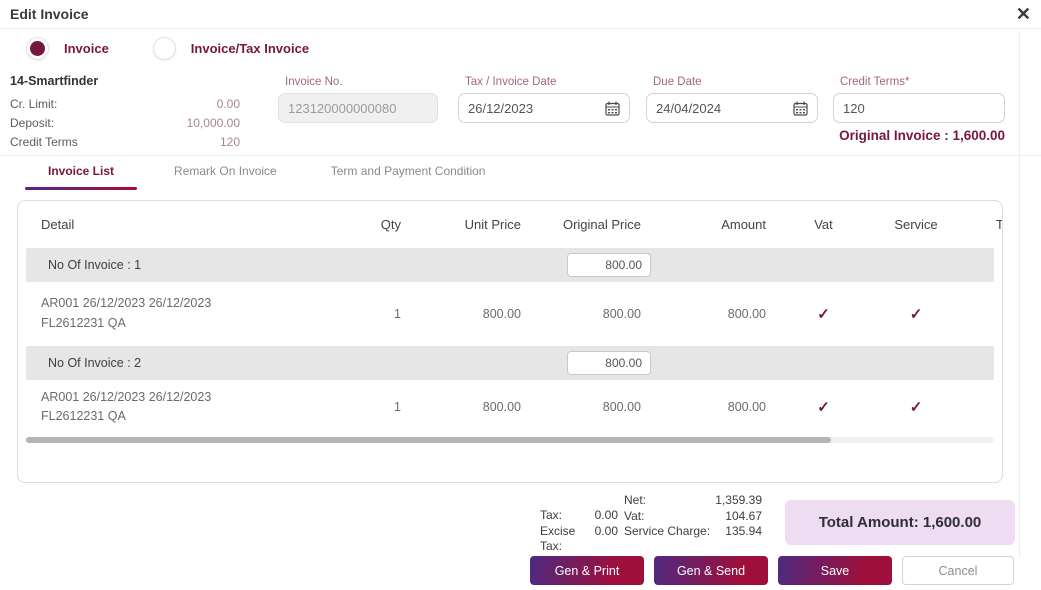  Describe the element at coordinates (86, 48) in the screenshot. I see `radio-invoice-label: Invoice` at that location.